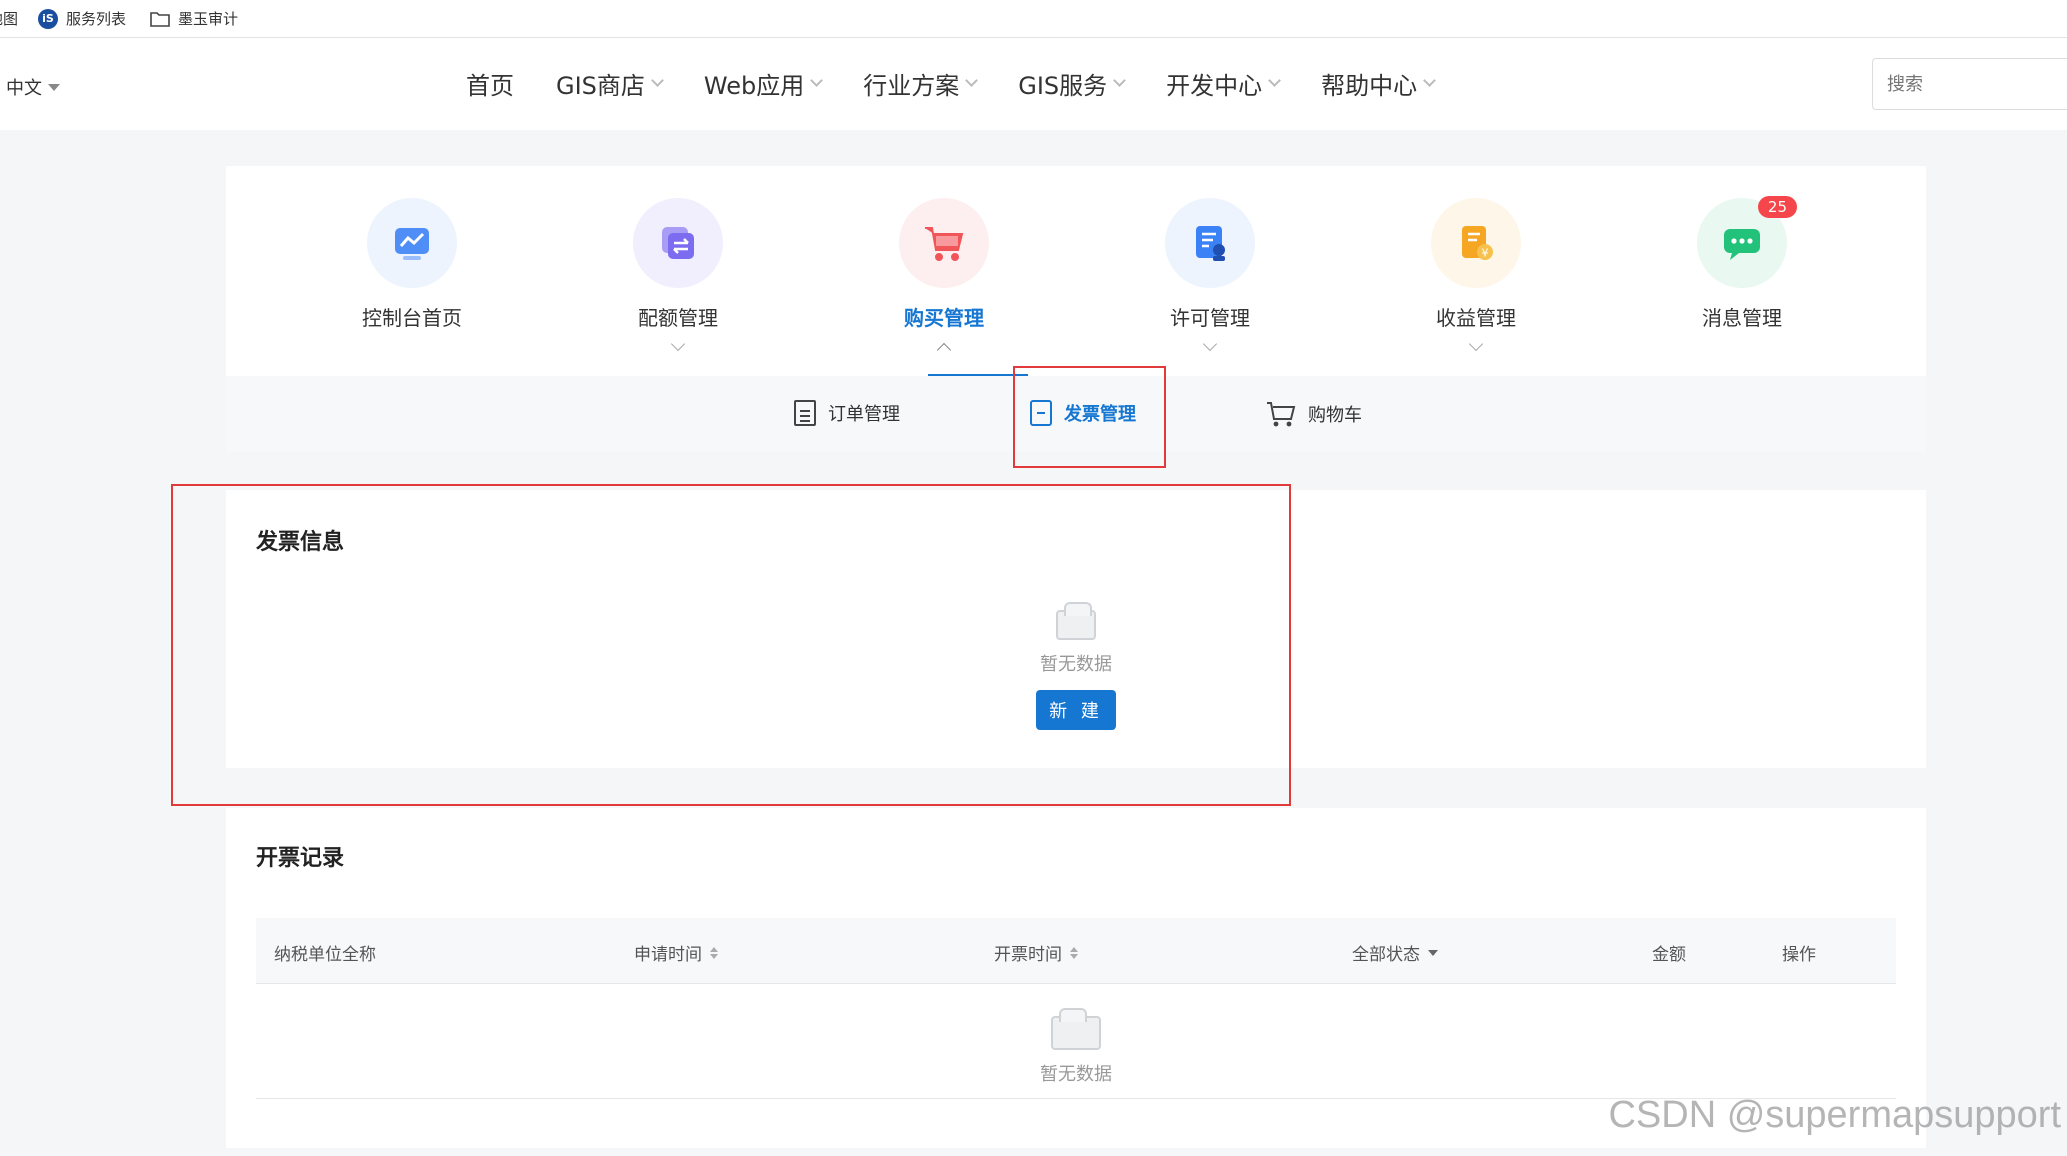 The width and height of the screenshot is (2067, 1156). Describe the element at coordinates (1033, 19) in the screenshot. I see `bookmarks-bar: 地图 iS 服务列表 墨玉审计` at that location.